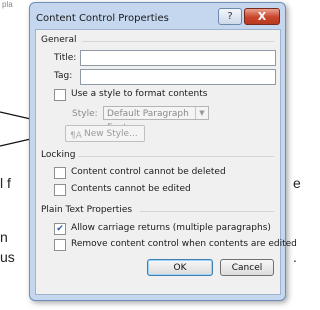 This screenshot has width=320, height=310. Describe the element at coordinates (7, 257) in the screenshot. I see `background-text-fragment: us` at that location.